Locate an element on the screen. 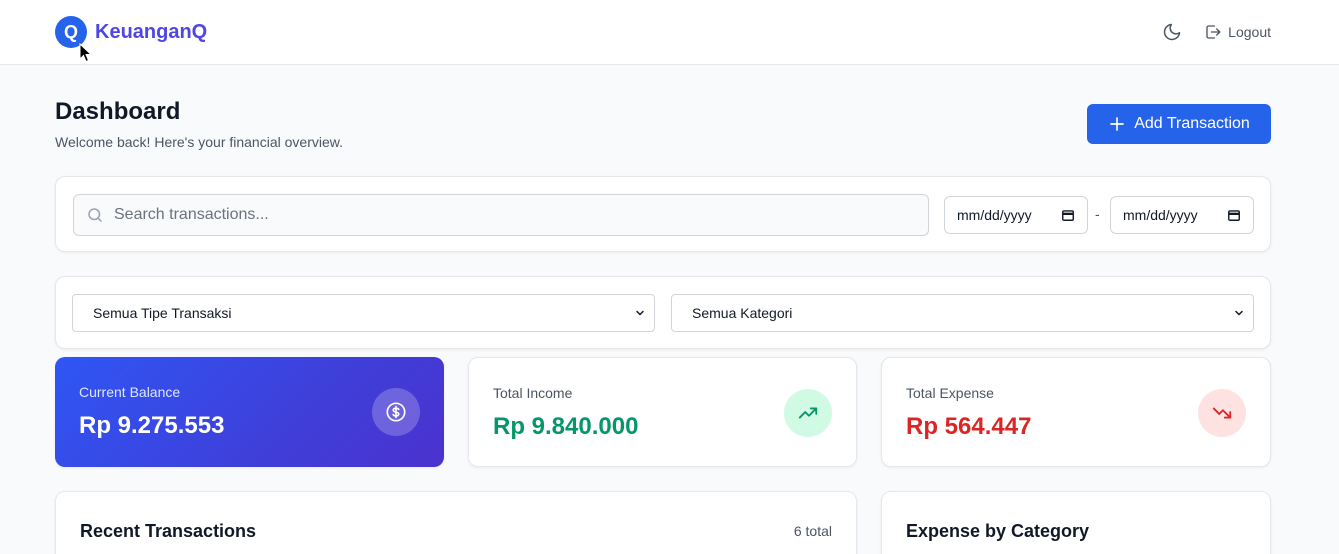 The width and height of the screenshot is (1339, 554). date-from-placeholder: mm/dd/yyyy is located at coordinates (994, 215).